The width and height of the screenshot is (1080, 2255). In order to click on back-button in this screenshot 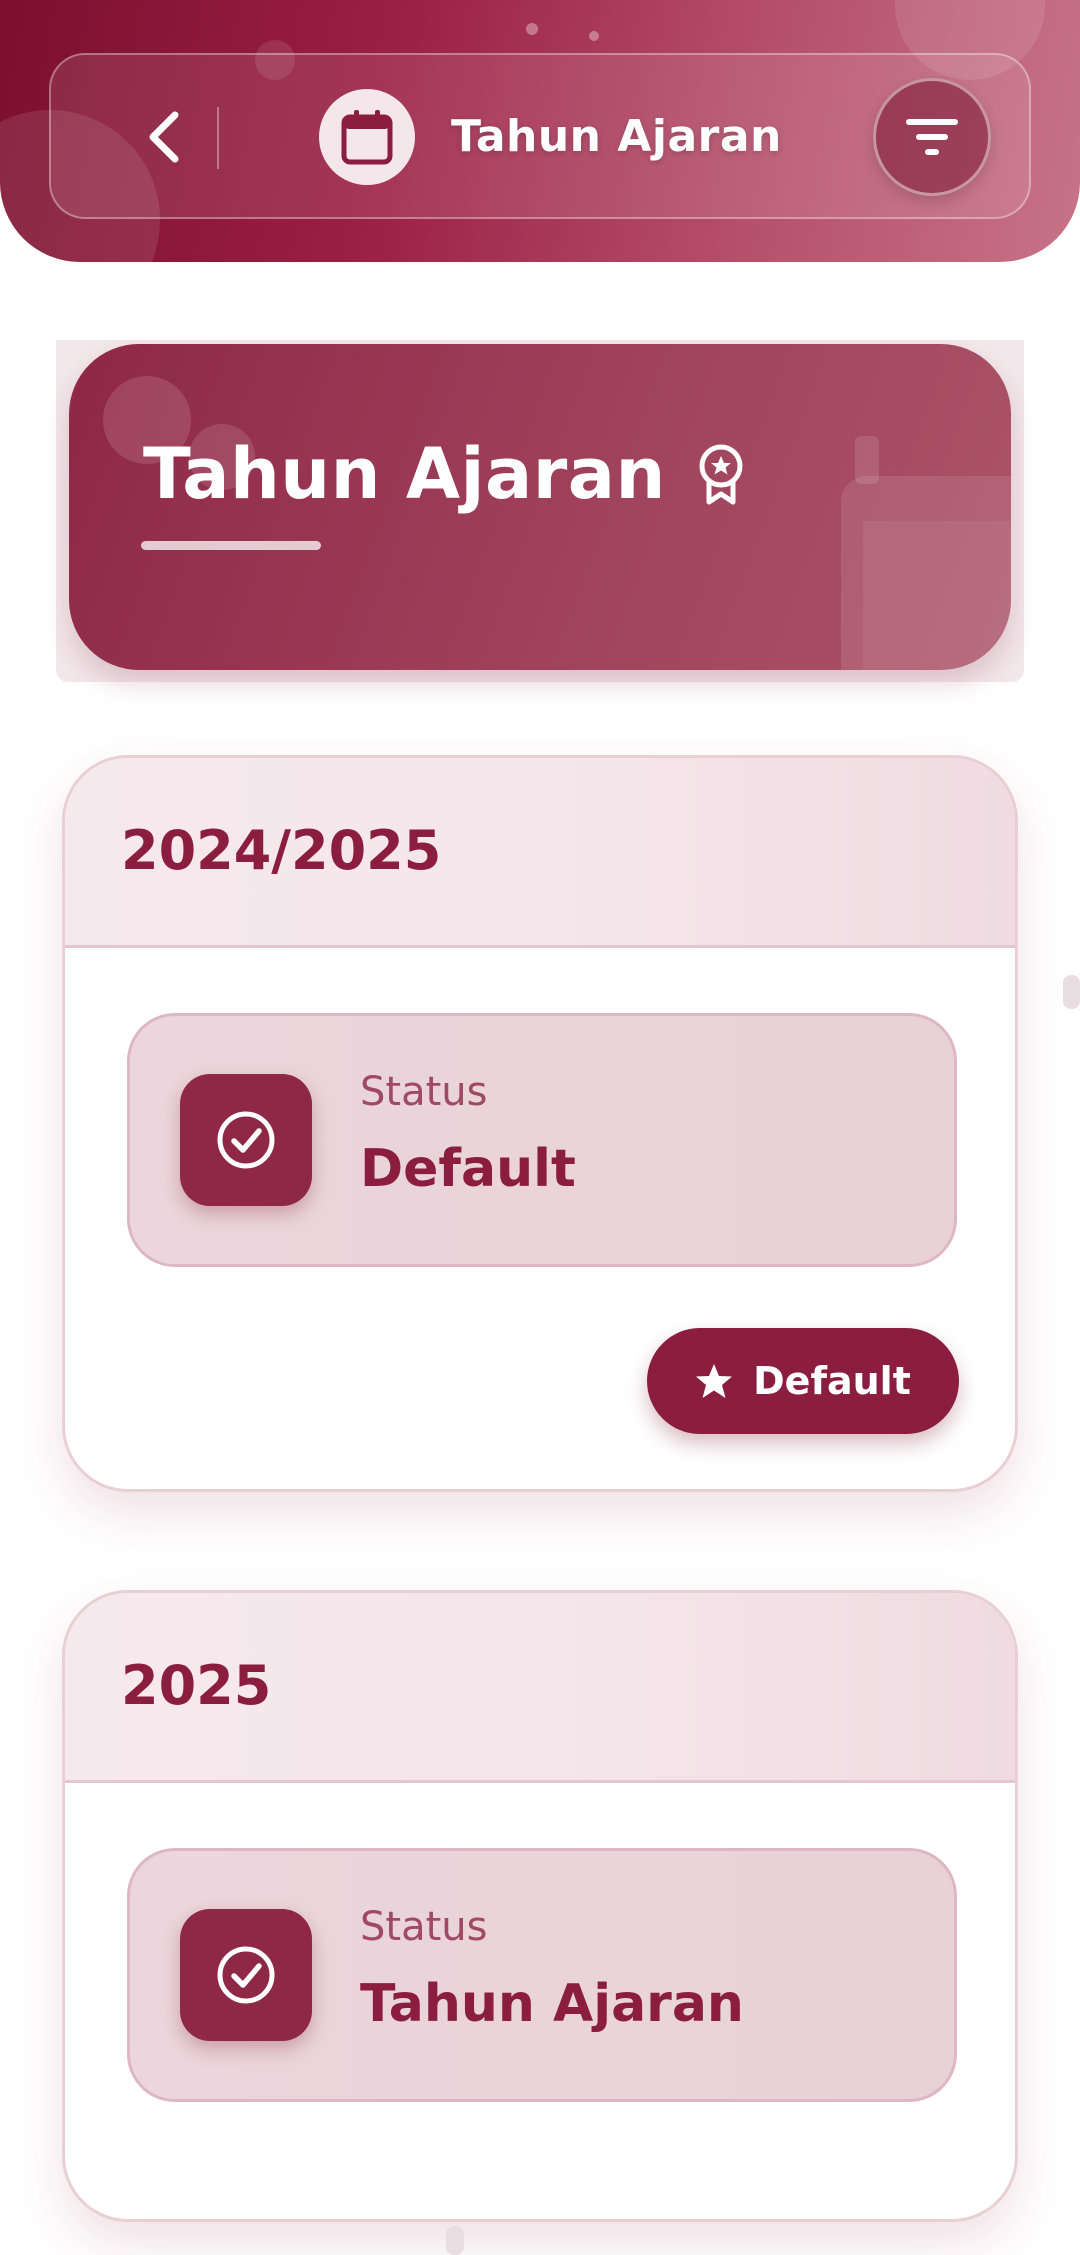, I will do `click(163, 137)`.